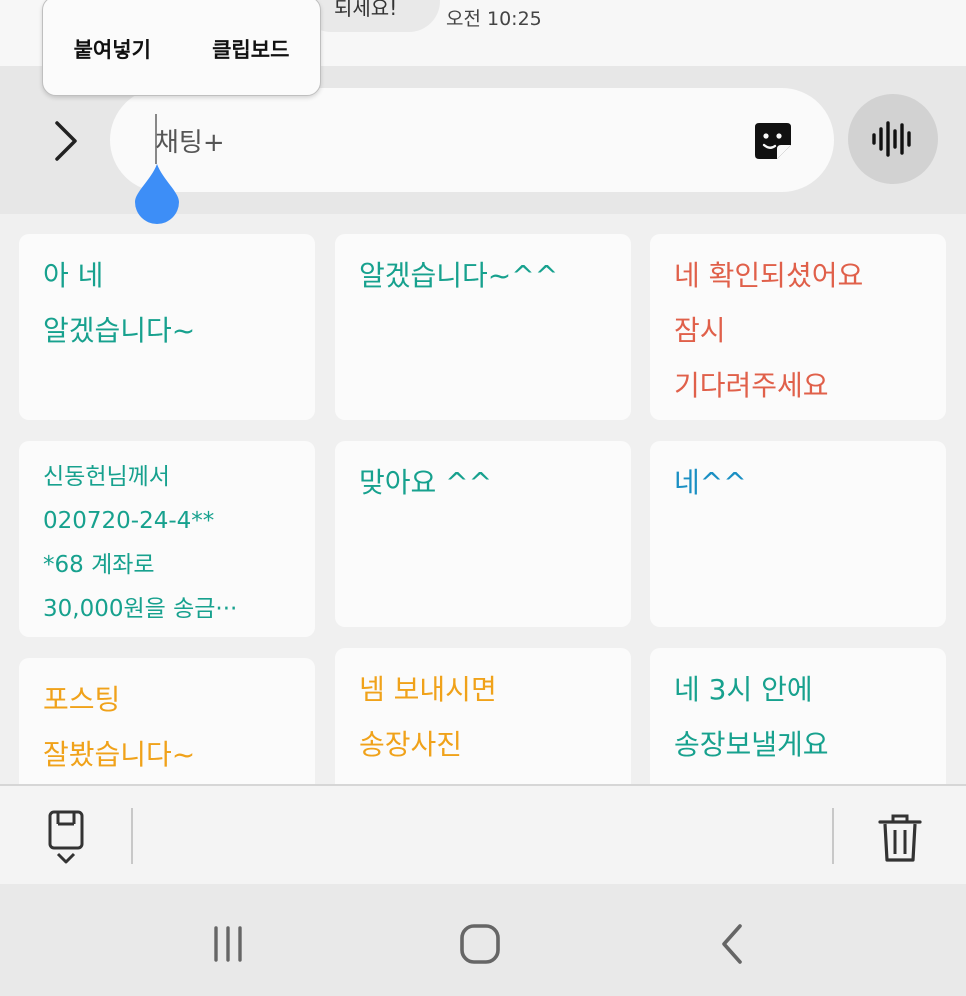  I want to click on message-input: 채팅+, so click(472, 140).